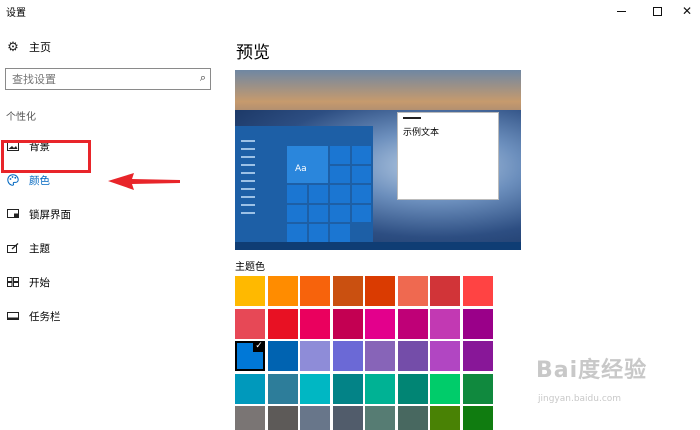 Image resolution: width=700 pixels, height=430 pixels. What do you see at coordinates (28, 47) in the screenshot?
I see `sidebar-home: ⚙ 主页` at bounding box center [28, 47].